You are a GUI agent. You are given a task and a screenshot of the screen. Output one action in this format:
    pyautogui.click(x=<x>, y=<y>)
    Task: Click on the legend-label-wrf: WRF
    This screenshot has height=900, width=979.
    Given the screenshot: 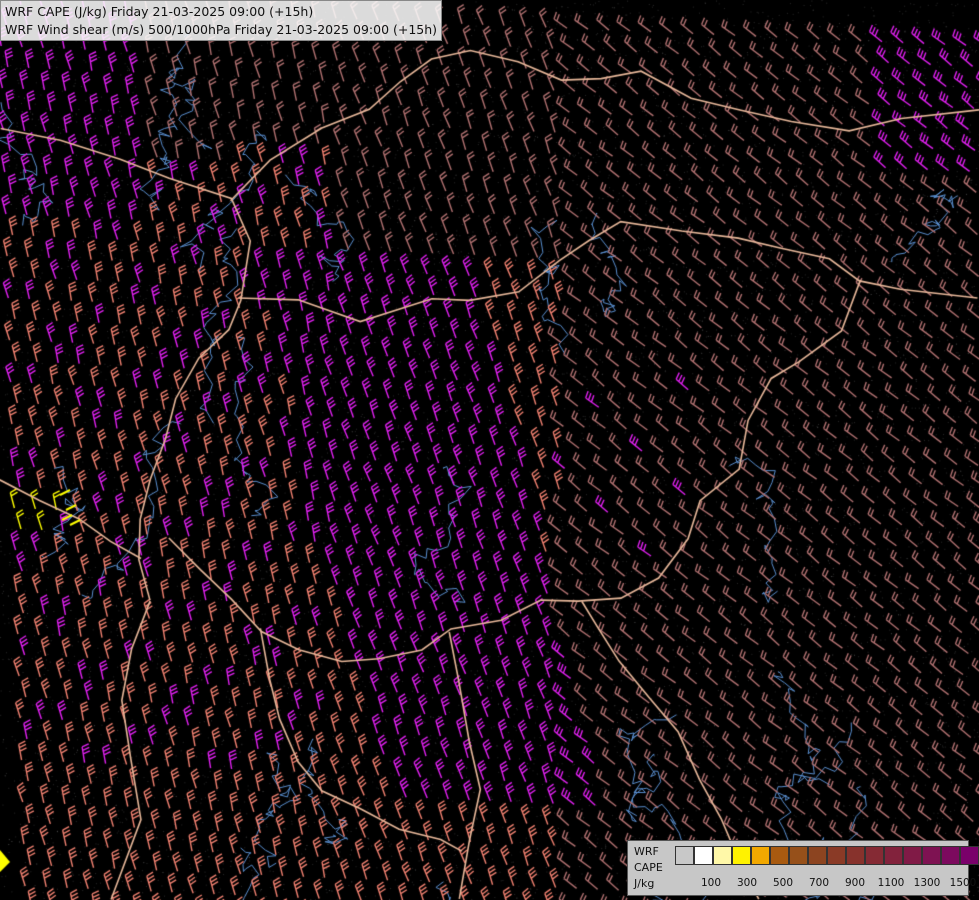 What is the action you would take?
    pyautogui.click(x=646, y=851)
    